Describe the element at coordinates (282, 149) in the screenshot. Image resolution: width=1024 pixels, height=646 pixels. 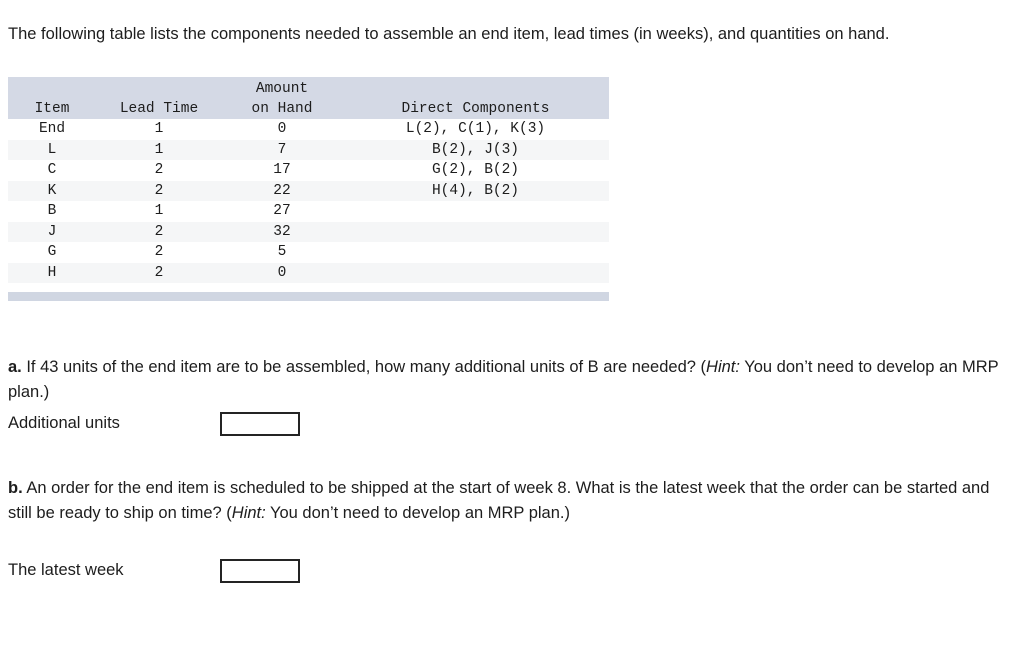
I see `cell-amount-on-hand: 7` at that location.